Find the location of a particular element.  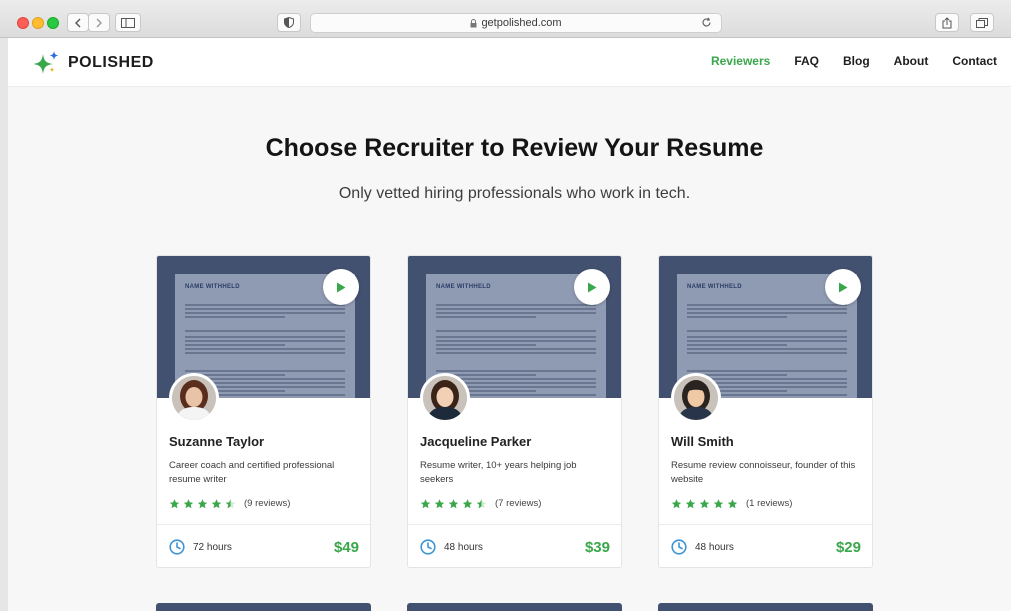

sidebar-toggle-button is located at coordinates (128, 22).